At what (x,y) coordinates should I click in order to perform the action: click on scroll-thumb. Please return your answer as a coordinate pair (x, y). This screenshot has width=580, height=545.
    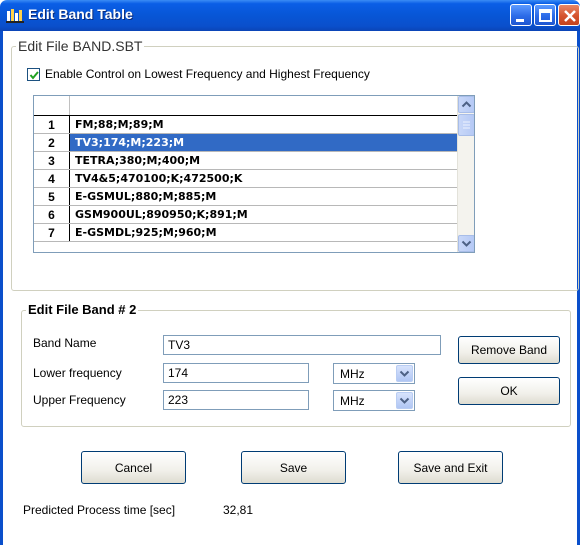
    Looking at the image, I should click on (466, 125).